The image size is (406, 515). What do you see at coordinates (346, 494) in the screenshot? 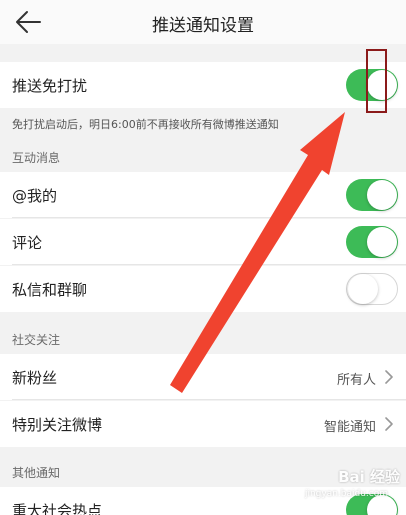
I see `watermark-url: jingyan.baidu.com` at bounding box center [346, 494].